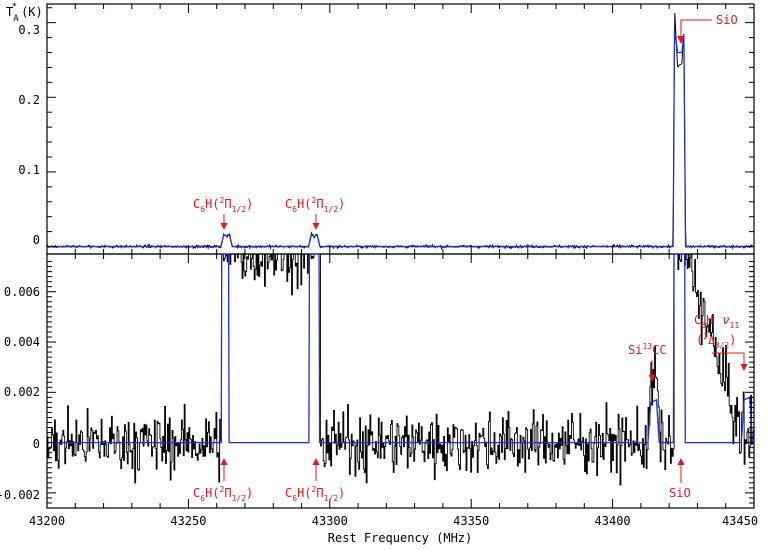  What do you see at coordinates (29, 100) in the screenshot?
I see `top-ytick-label: 0.2` at bounding box center [29, 100].